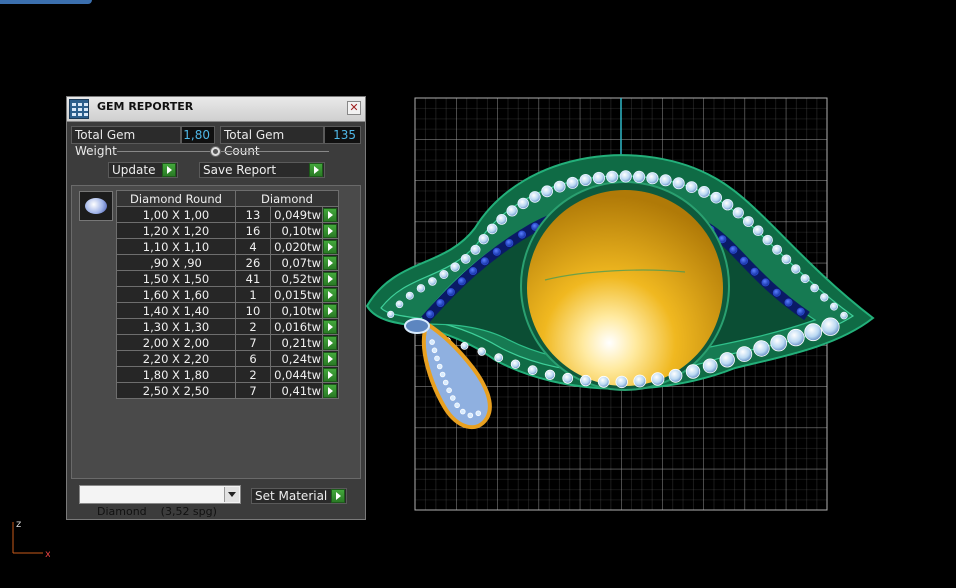  What do you see at coordinates (342, 135) in the screenshot?
I see `total-gem-count-value: 135` at bounding box center [342, 135].